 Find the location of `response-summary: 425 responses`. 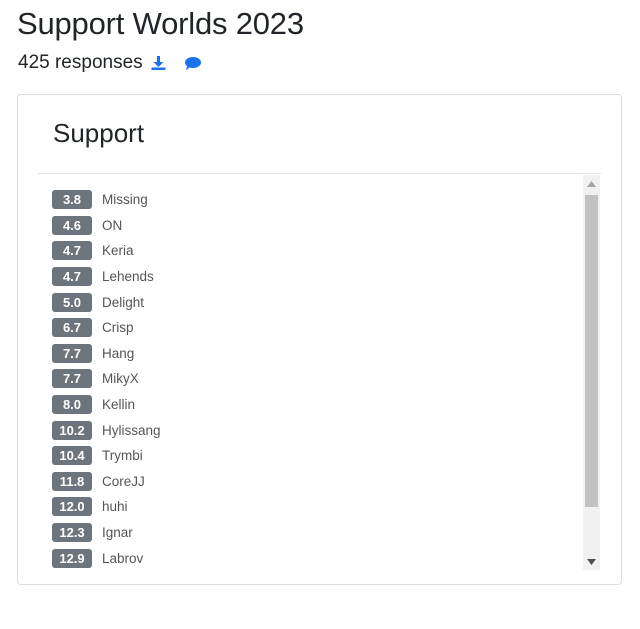

response-summary: 425 responses is located at coordinates (110, 63).